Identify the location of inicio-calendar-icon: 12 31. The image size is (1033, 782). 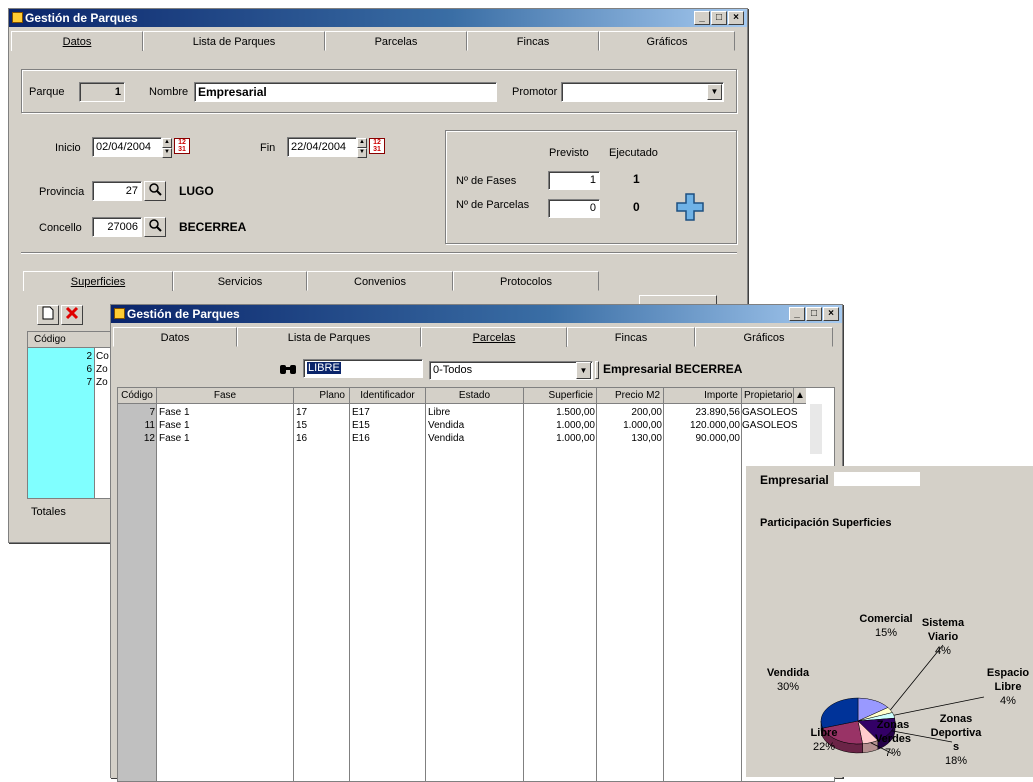
(182, 146).